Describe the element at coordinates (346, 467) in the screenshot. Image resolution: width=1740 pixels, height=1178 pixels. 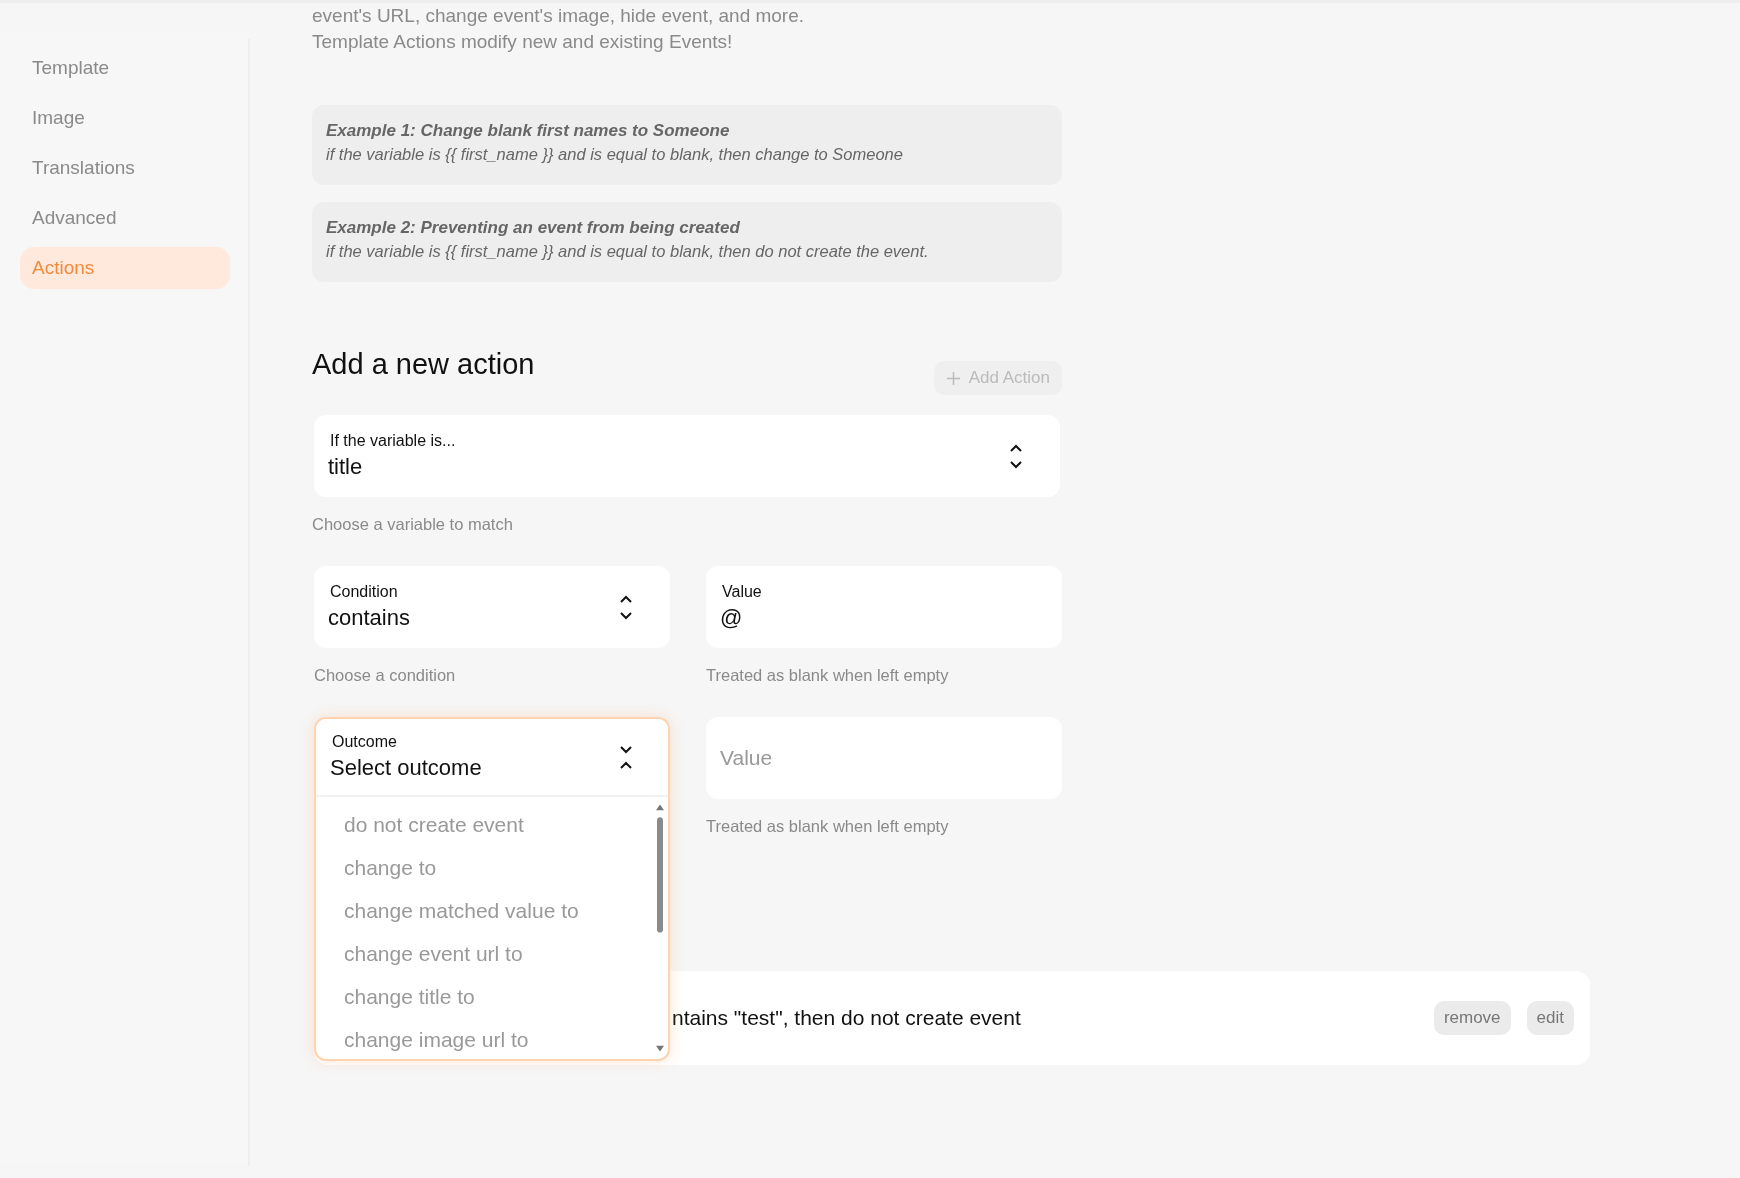
I see `select-value: title` at that location.